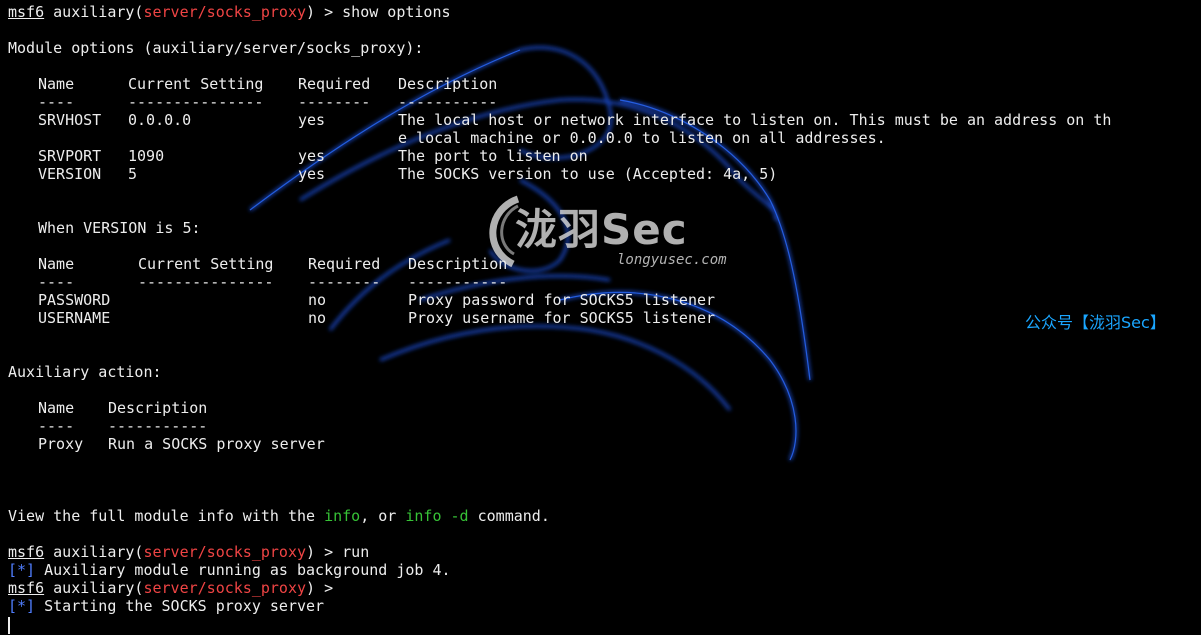 This screenshot has height=635, width=1201. I want to click on option-description: Proxy password for SOCKS5 listener, so click(562, 300).